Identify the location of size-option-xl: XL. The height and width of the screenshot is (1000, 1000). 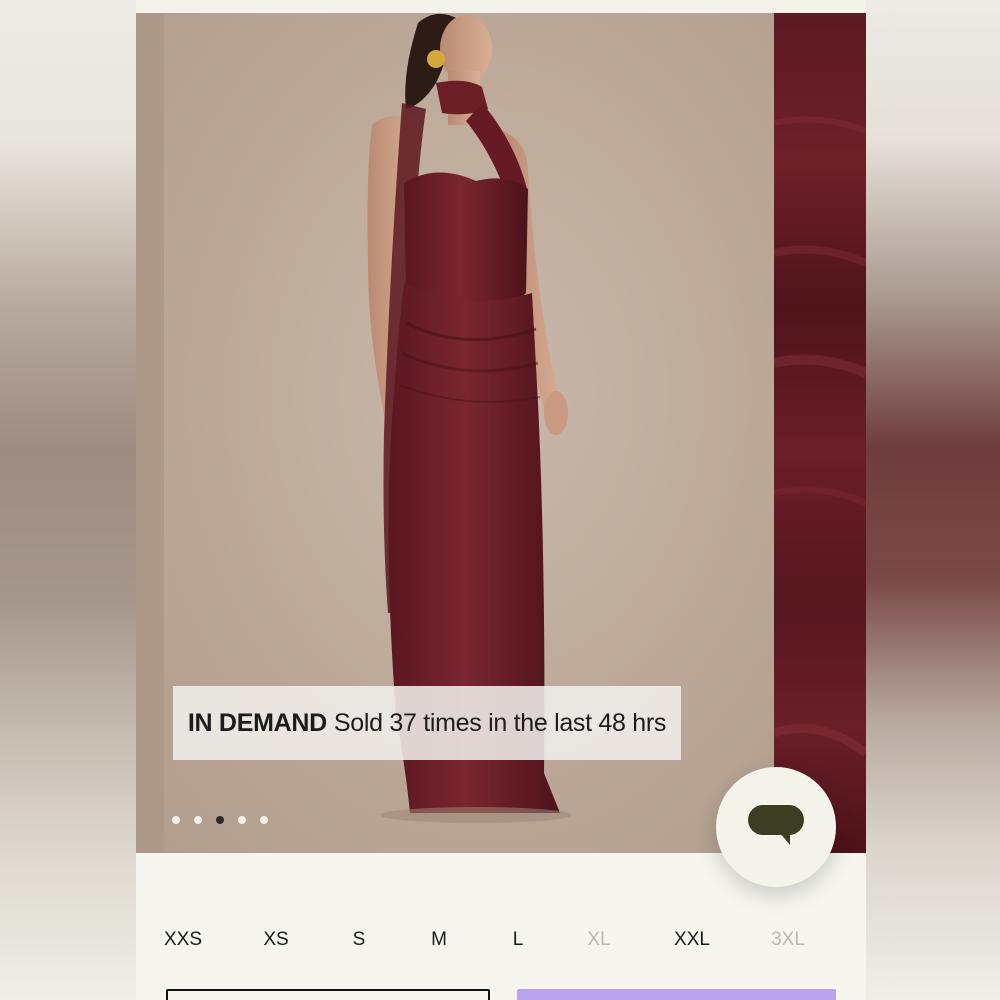
(598, 940).